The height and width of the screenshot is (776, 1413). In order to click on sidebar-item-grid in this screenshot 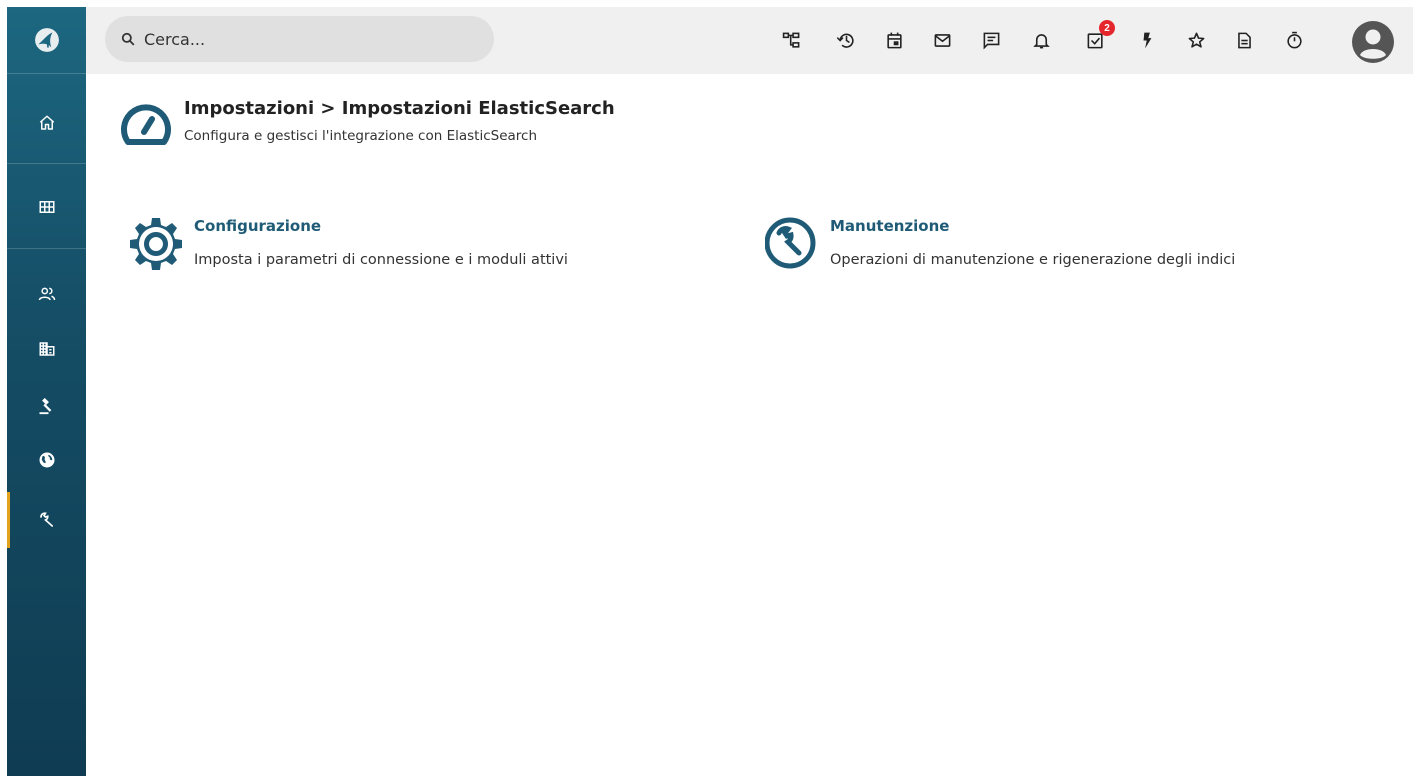, I will do `click(46, 207)`.